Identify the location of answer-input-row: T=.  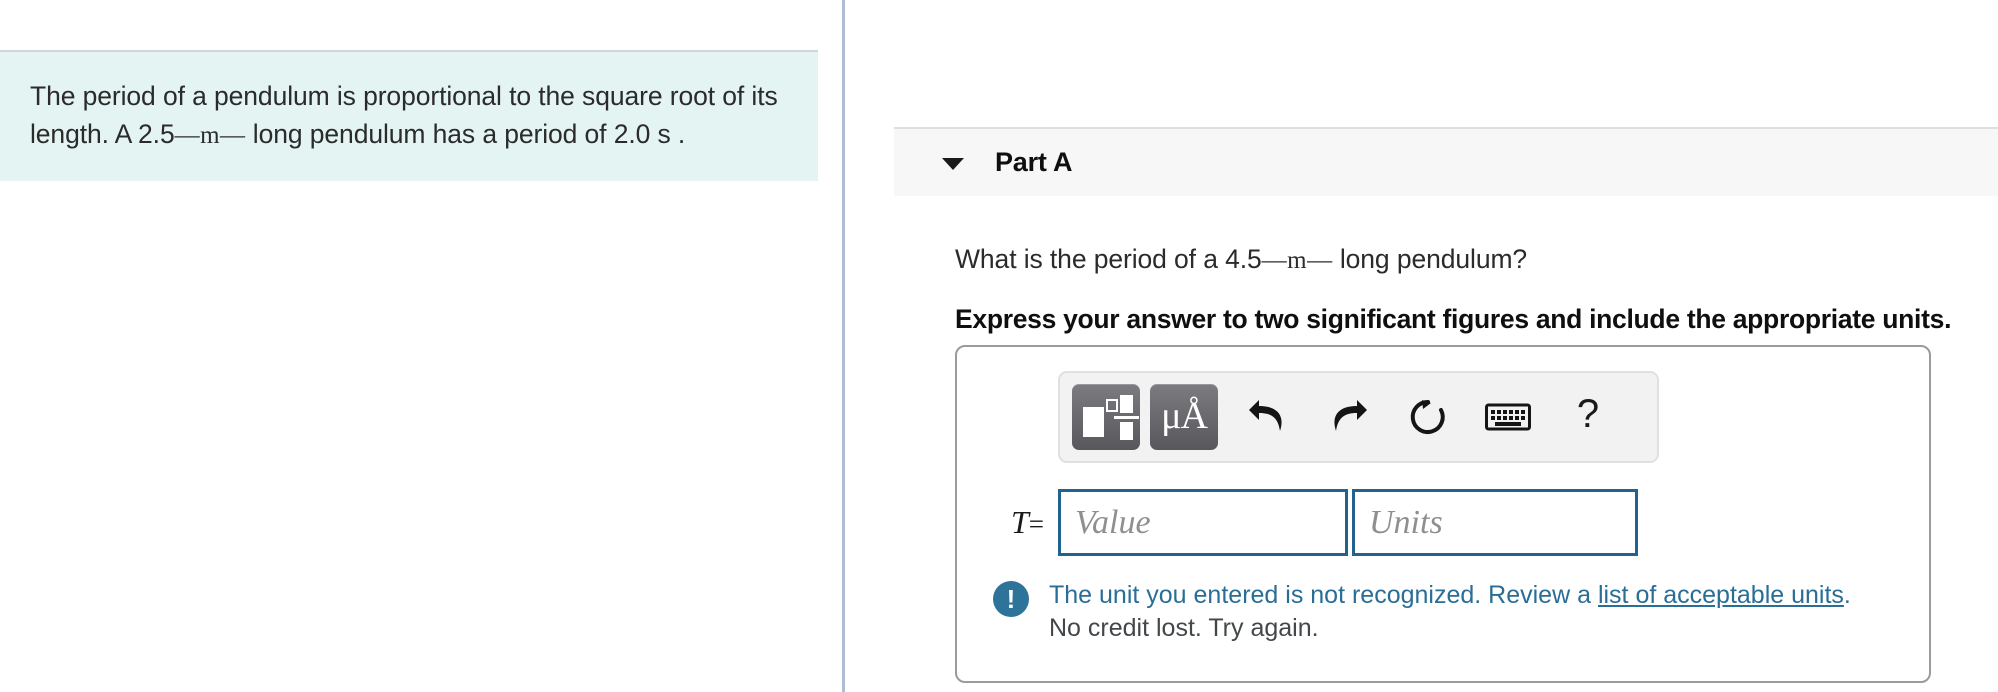
(1315, 522).